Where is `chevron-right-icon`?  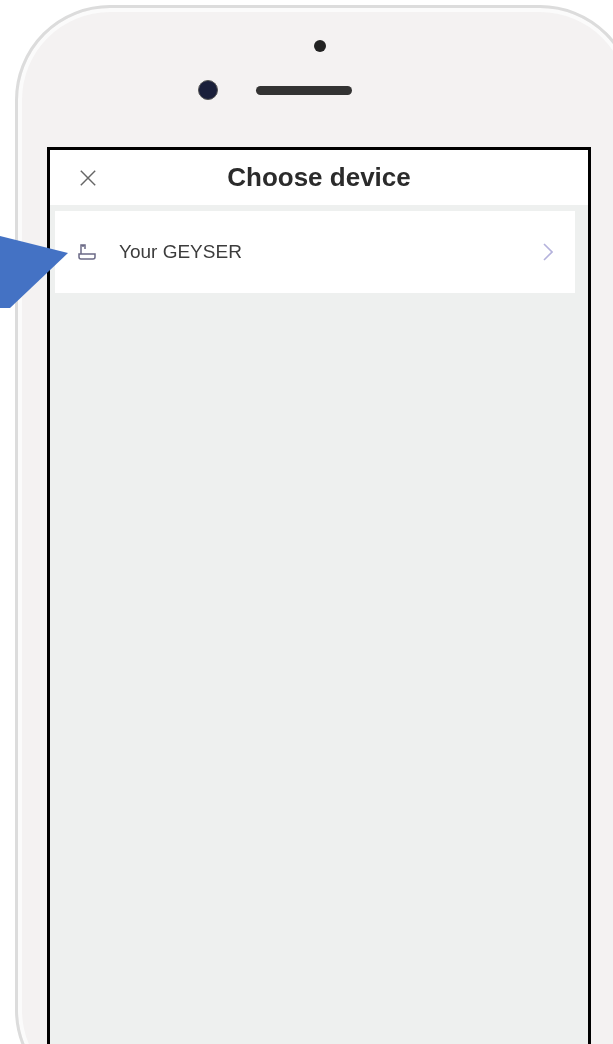 chevron-right-icon is located at coordinates (548, 252).